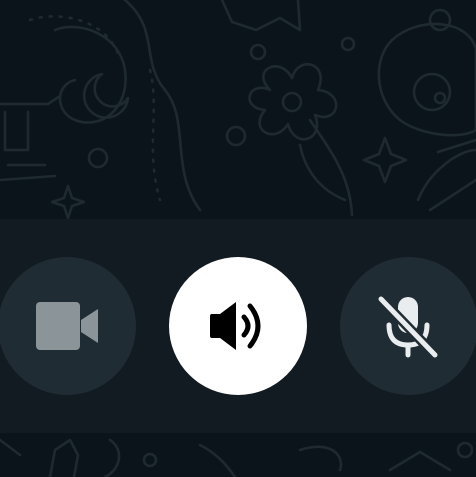 This screenshot has width=476, height=477. I want to click on mute-button, so click(408, 326).